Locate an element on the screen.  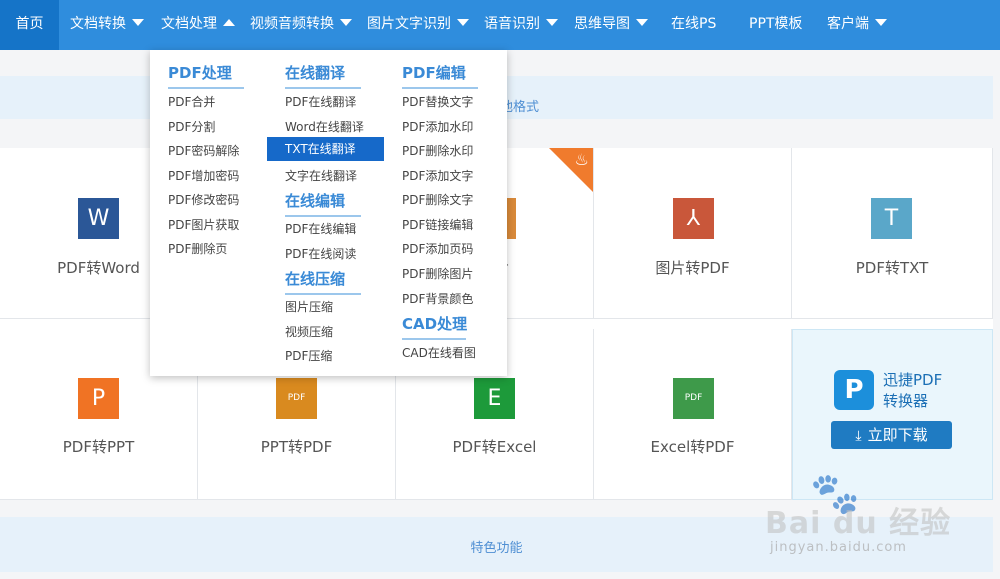
dd-item-pdf-background-color: PDF背景颜色 is located at coordinates (437, 298).